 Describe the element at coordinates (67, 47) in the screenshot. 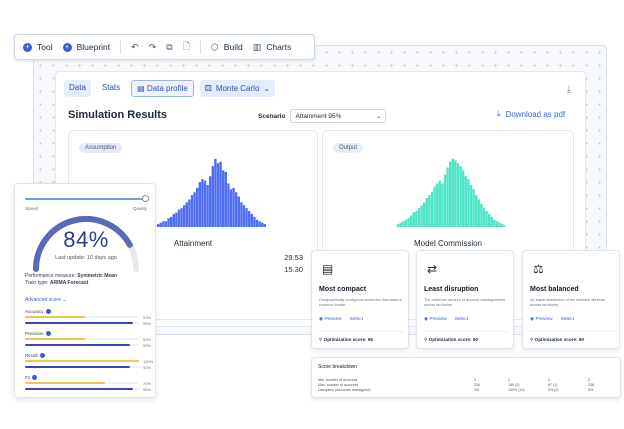

I see `plus-circle-icon: +` at that location.